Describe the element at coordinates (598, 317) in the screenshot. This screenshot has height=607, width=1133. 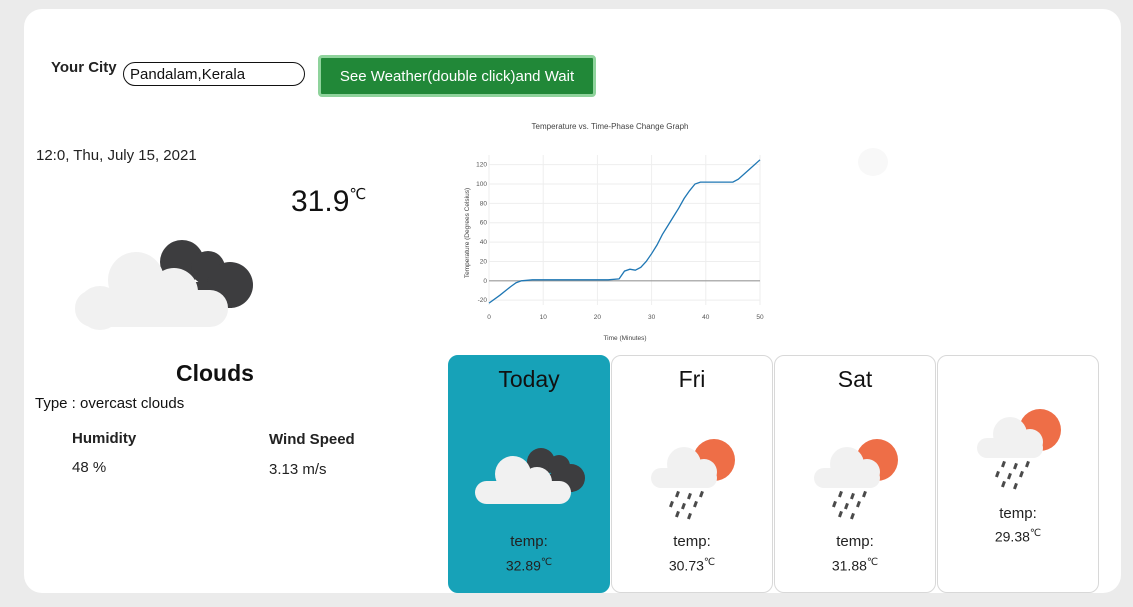
I see `chart-x-tick-label: 20` at that location.